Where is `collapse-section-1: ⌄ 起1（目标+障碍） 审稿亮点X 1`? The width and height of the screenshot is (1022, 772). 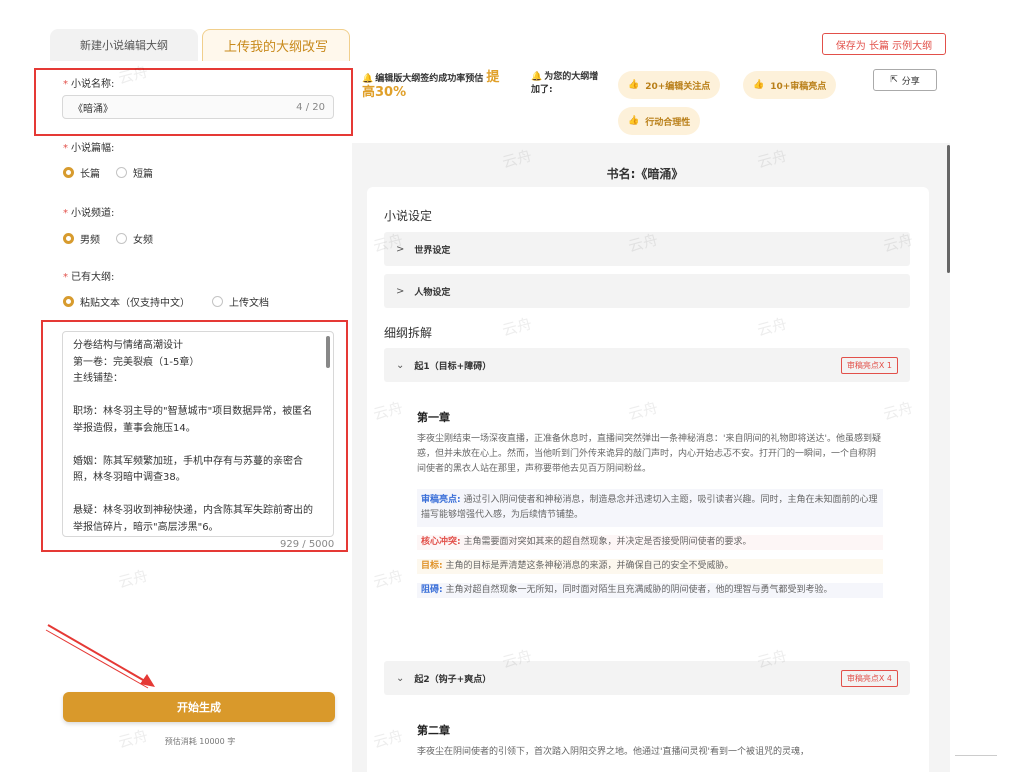 collapse-section-1: ⌄ 起1（目标+障碍） 审稿亮点X 1 is located at coordinates (647, 365).